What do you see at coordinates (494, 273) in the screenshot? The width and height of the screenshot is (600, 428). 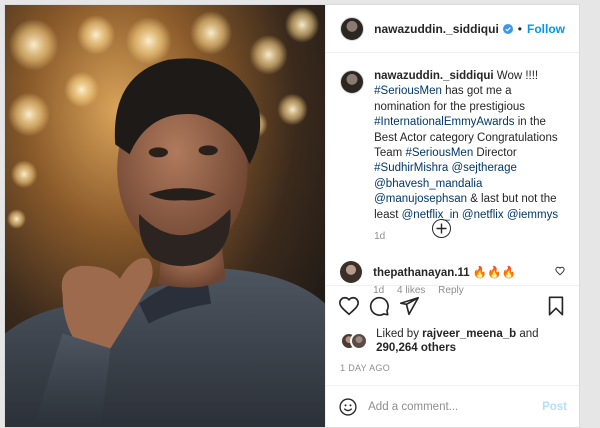 I see `comment-content: 🔥🔥🔥` at bounding box center [494, 273].